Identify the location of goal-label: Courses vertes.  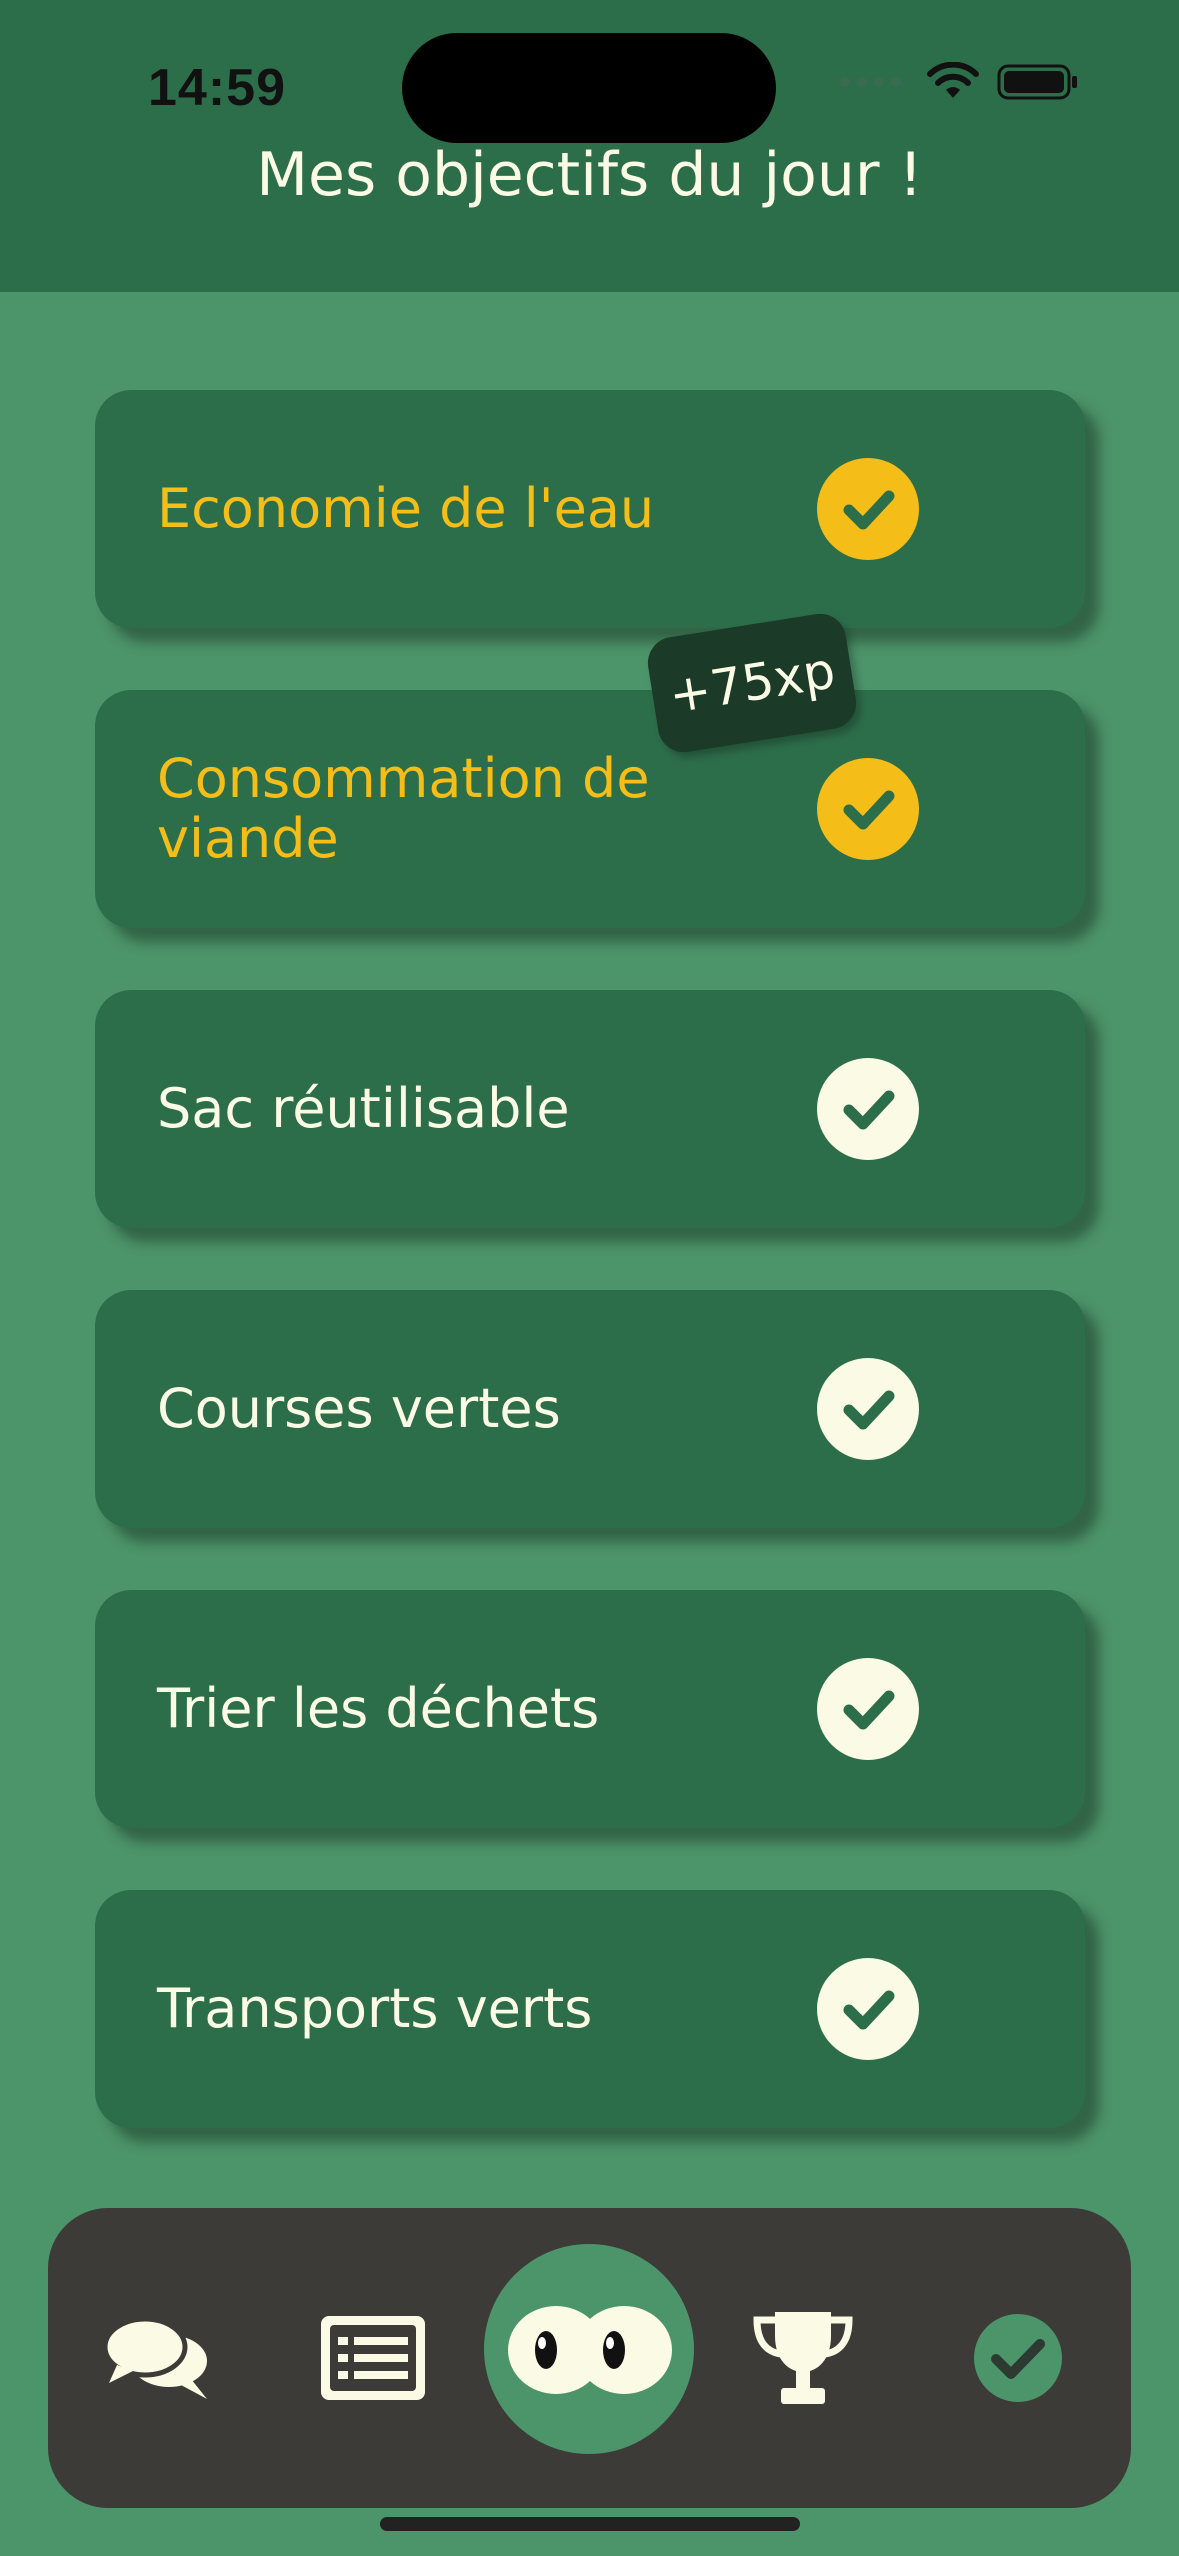
(359, 1408).